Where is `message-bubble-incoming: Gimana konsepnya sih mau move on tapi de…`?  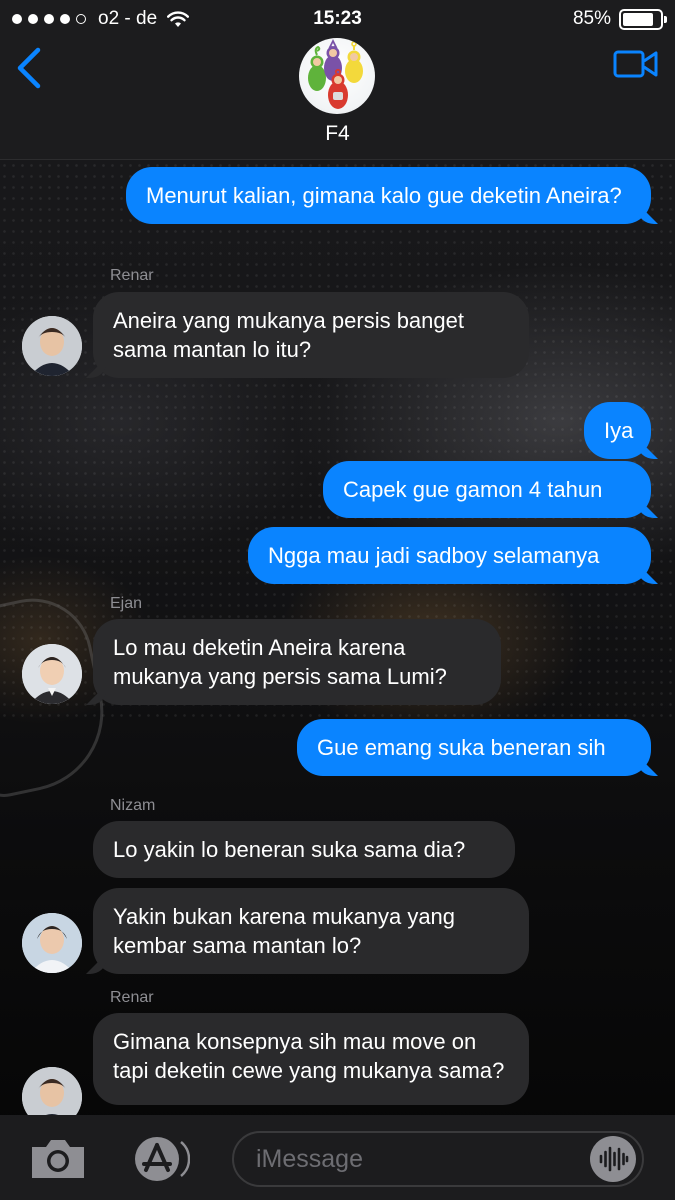
message-bubble-incoming: Gimana konsepnya sih mau move on tapi de… is located at coordinates (311, 1059).